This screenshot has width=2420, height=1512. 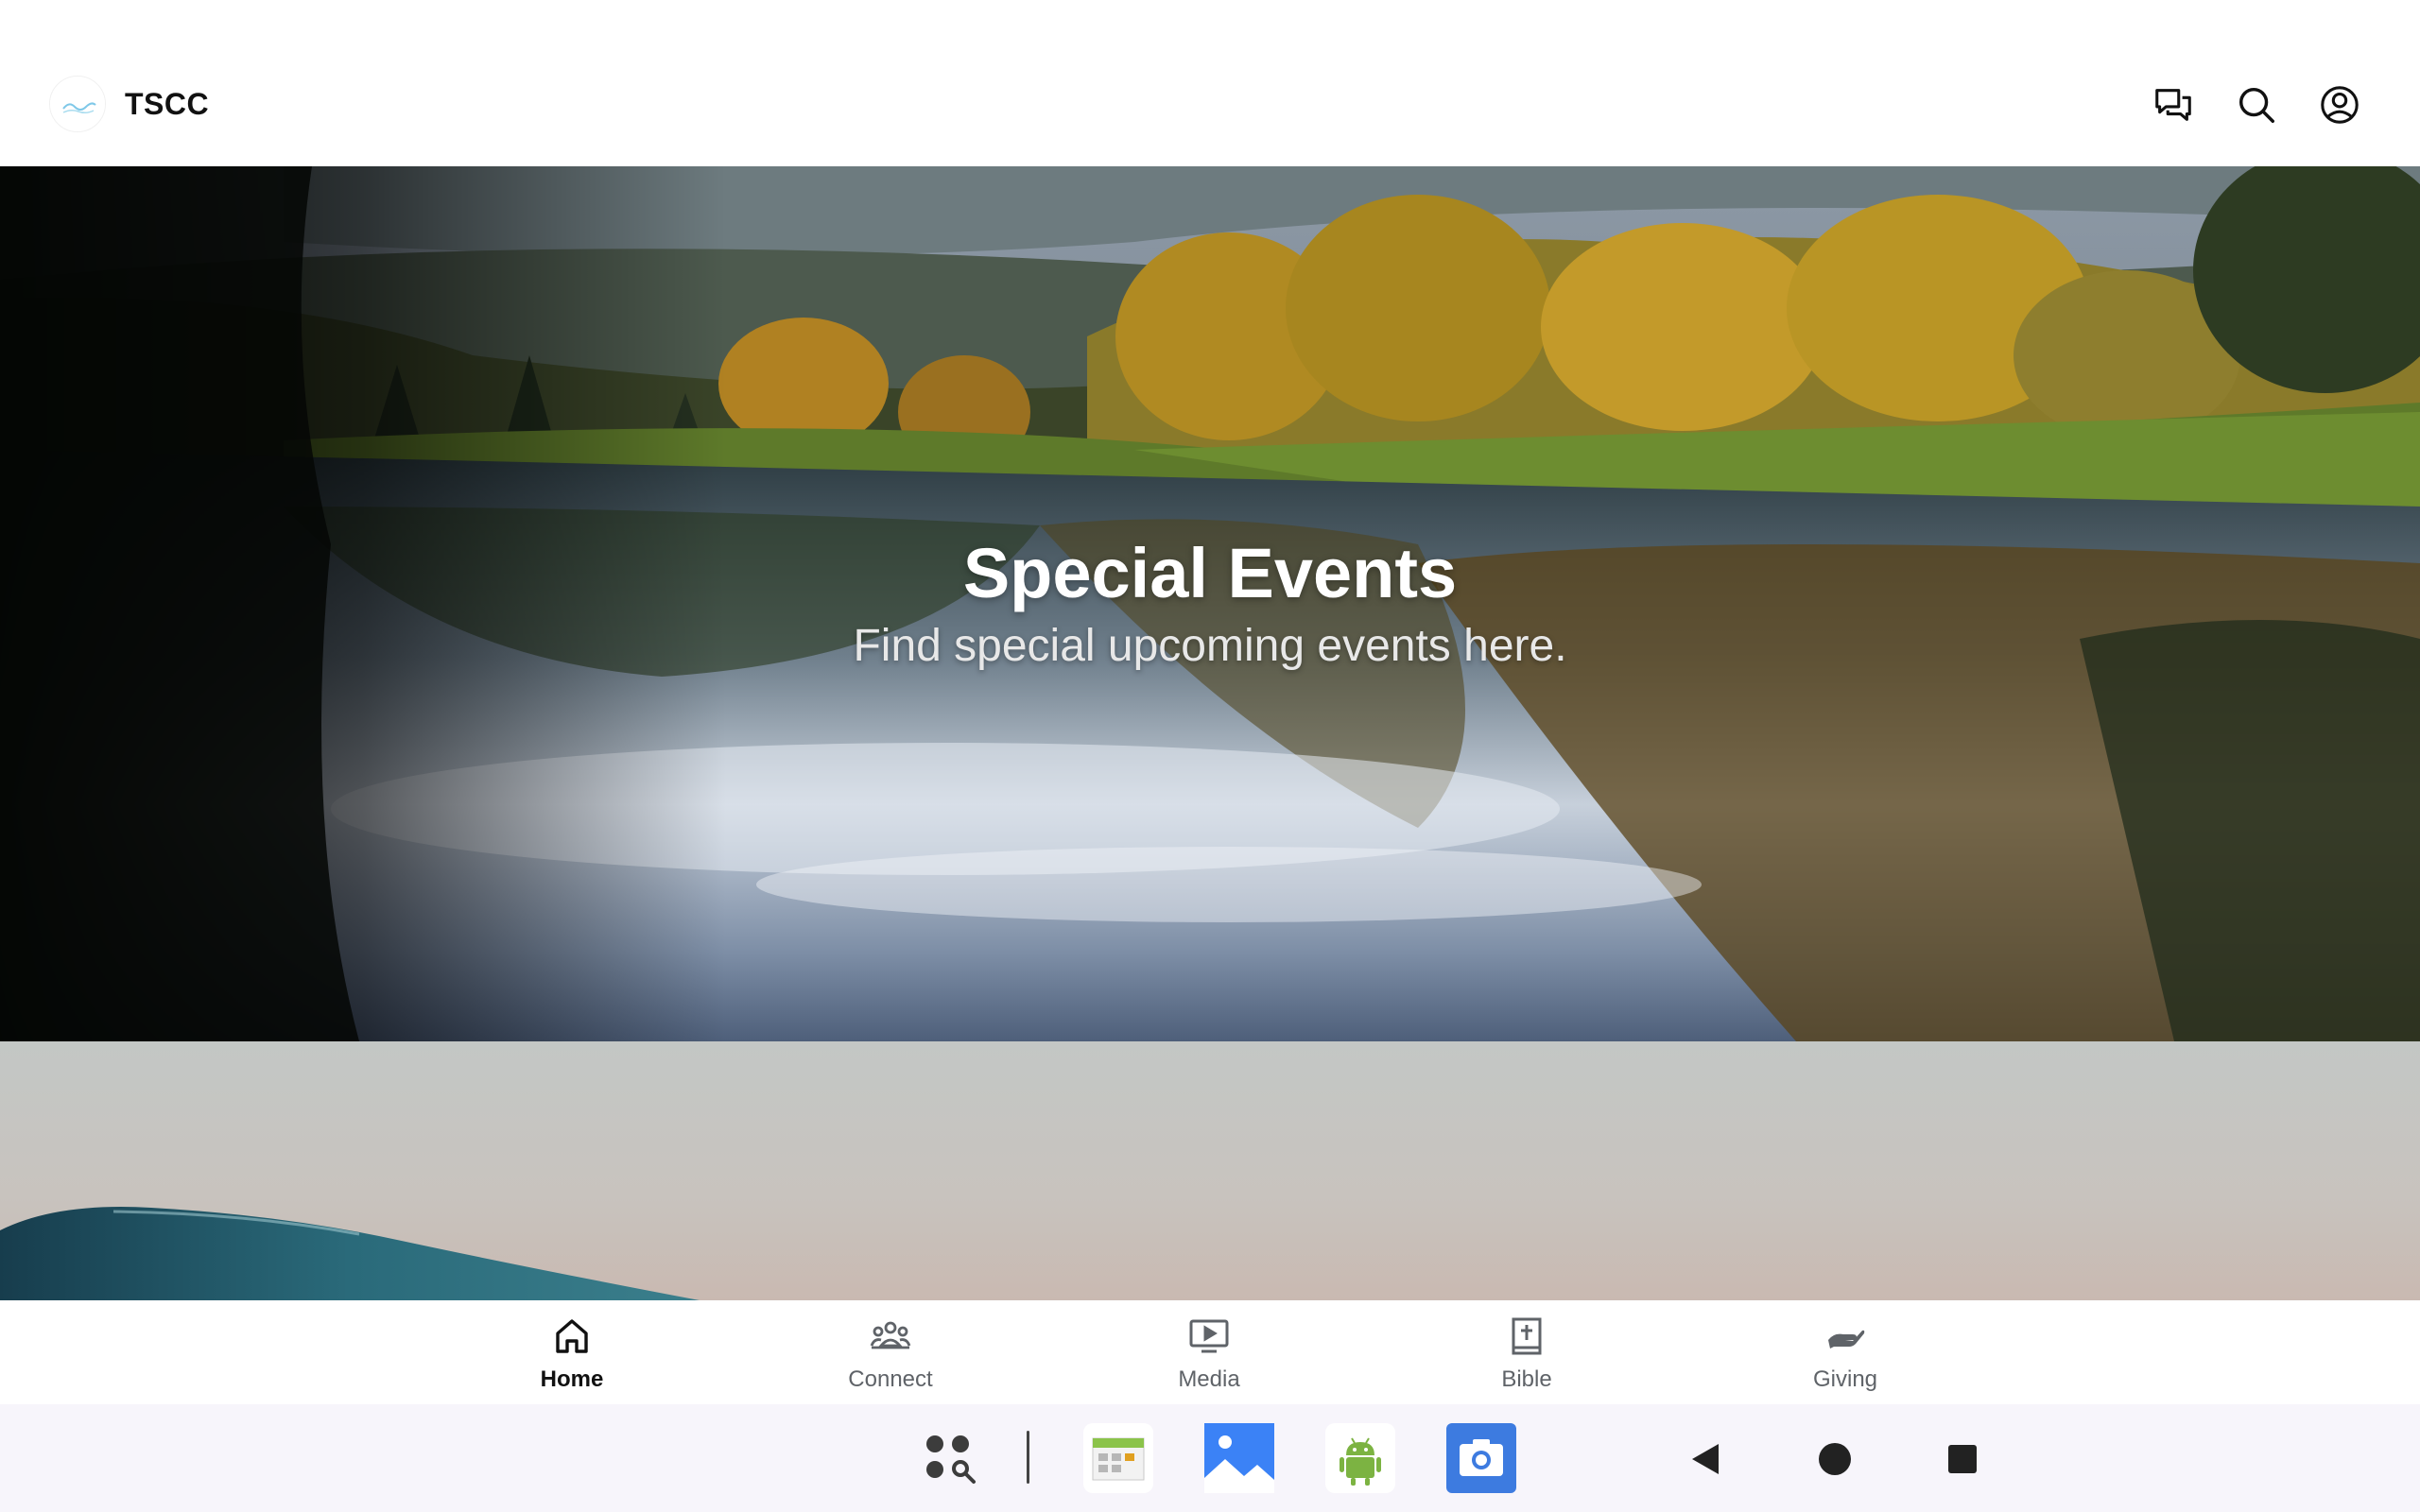 I want to click on recents-icon, so click(x=1963, y=1459).